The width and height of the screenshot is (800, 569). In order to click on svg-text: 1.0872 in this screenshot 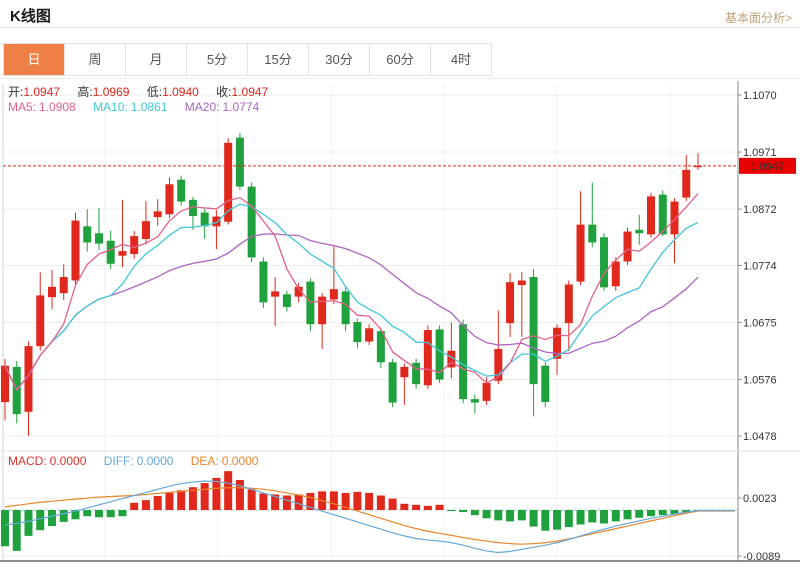, I will do `click(760, 210)`.